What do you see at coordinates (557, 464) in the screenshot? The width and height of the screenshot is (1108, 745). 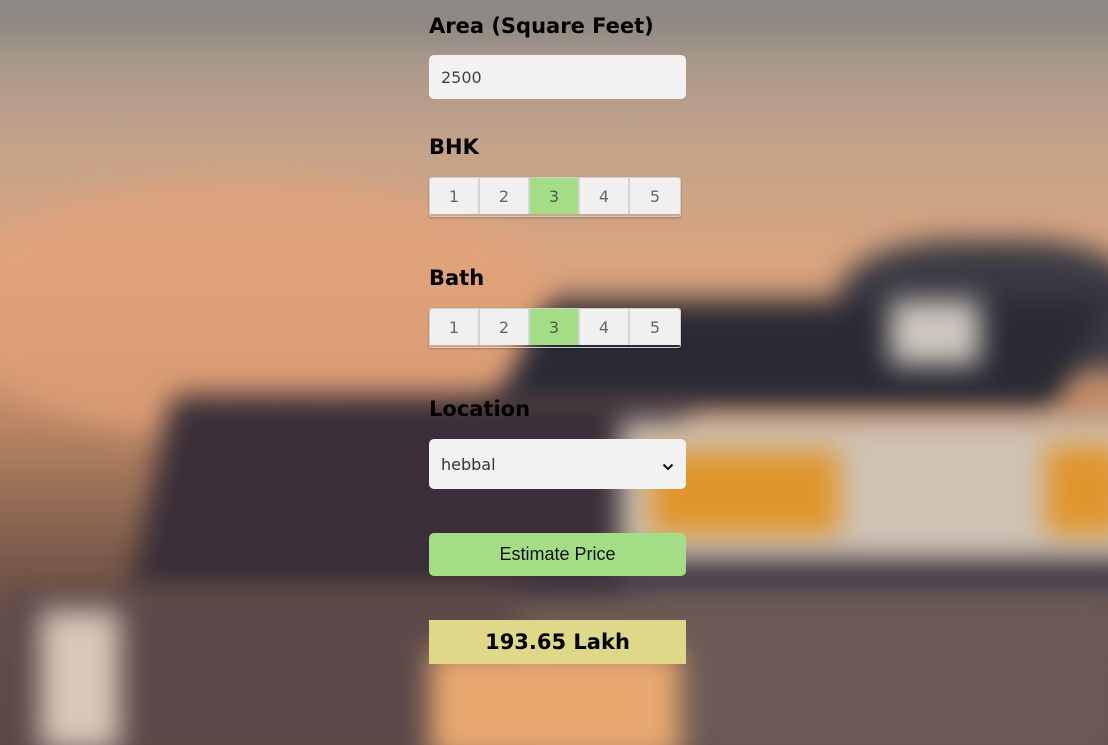 I see `location-select: hebbal` at bounding box center [557, 464].